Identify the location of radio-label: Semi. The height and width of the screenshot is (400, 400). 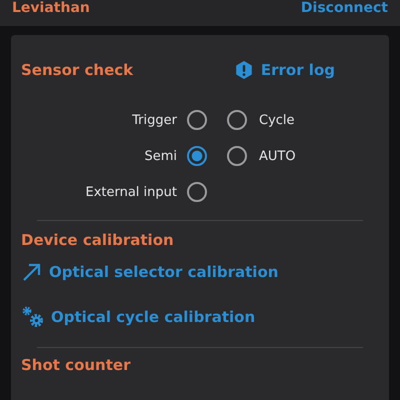
(160, 156).